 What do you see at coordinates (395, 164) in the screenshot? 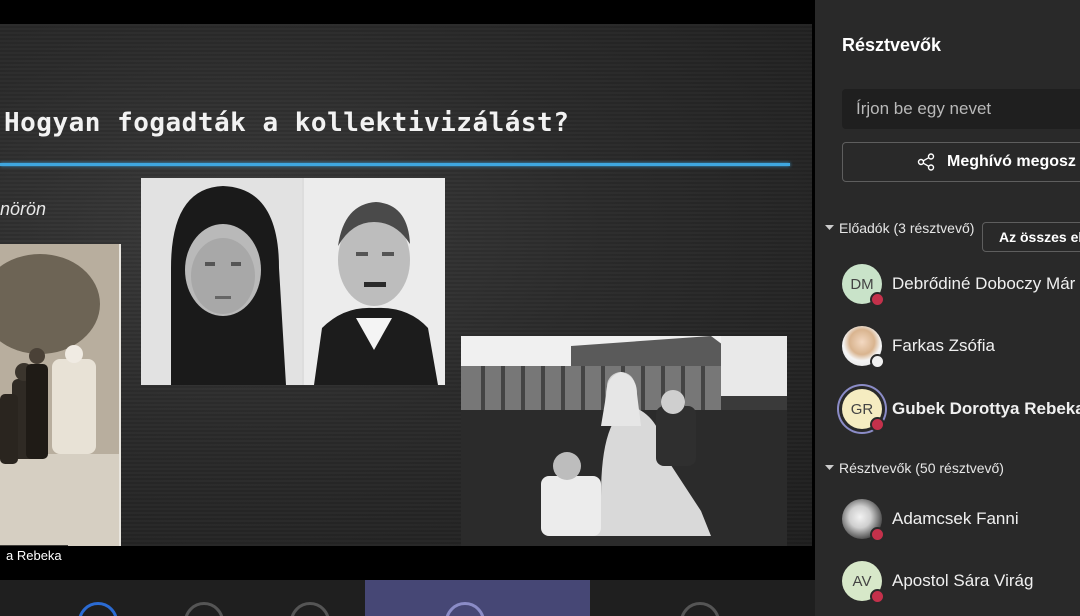
I see `slide-title-underline` at bounding box center [395, 164].